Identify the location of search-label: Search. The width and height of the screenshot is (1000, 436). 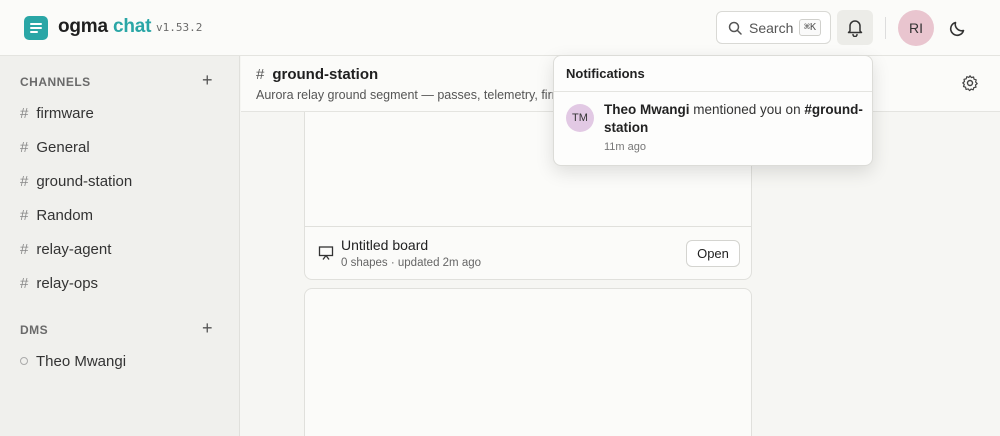
(771, 28).